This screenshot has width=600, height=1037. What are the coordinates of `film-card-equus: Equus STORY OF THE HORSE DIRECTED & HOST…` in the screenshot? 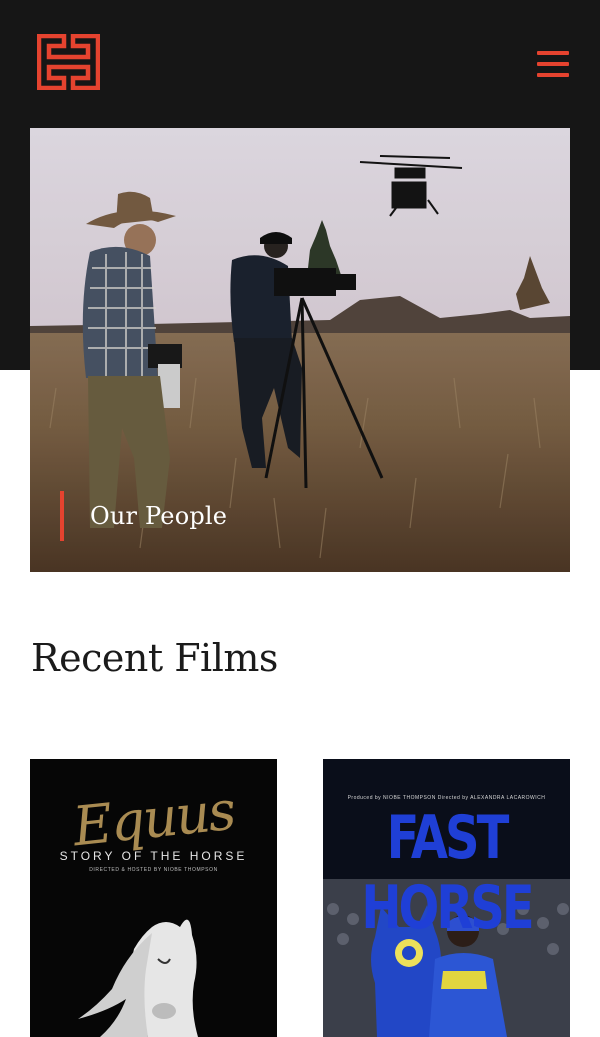 It's located at (153, 898).